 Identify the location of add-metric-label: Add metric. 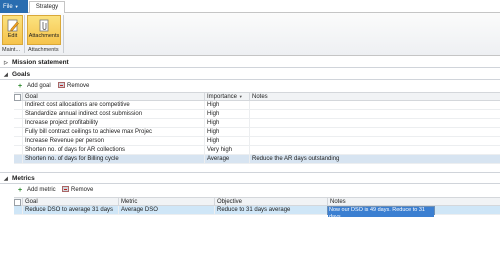
(41, 190).